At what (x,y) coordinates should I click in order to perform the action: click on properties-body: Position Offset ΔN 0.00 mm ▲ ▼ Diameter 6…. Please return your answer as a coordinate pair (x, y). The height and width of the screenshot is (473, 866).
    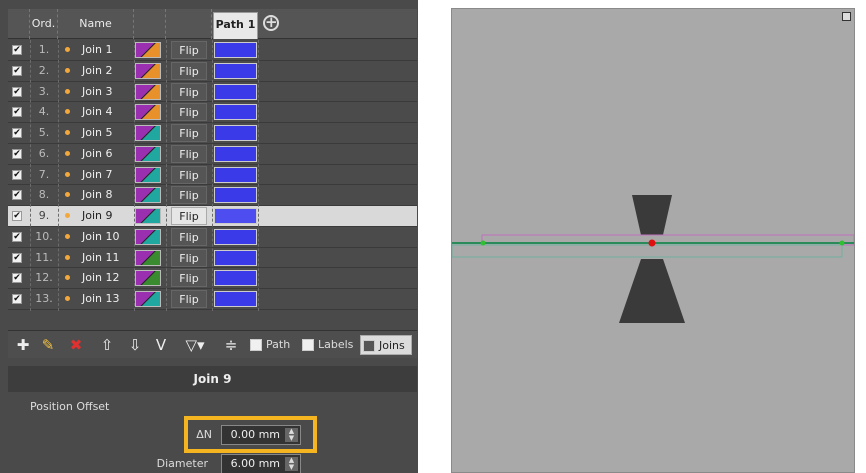
    Looking at the image, I should click on (212, 432).